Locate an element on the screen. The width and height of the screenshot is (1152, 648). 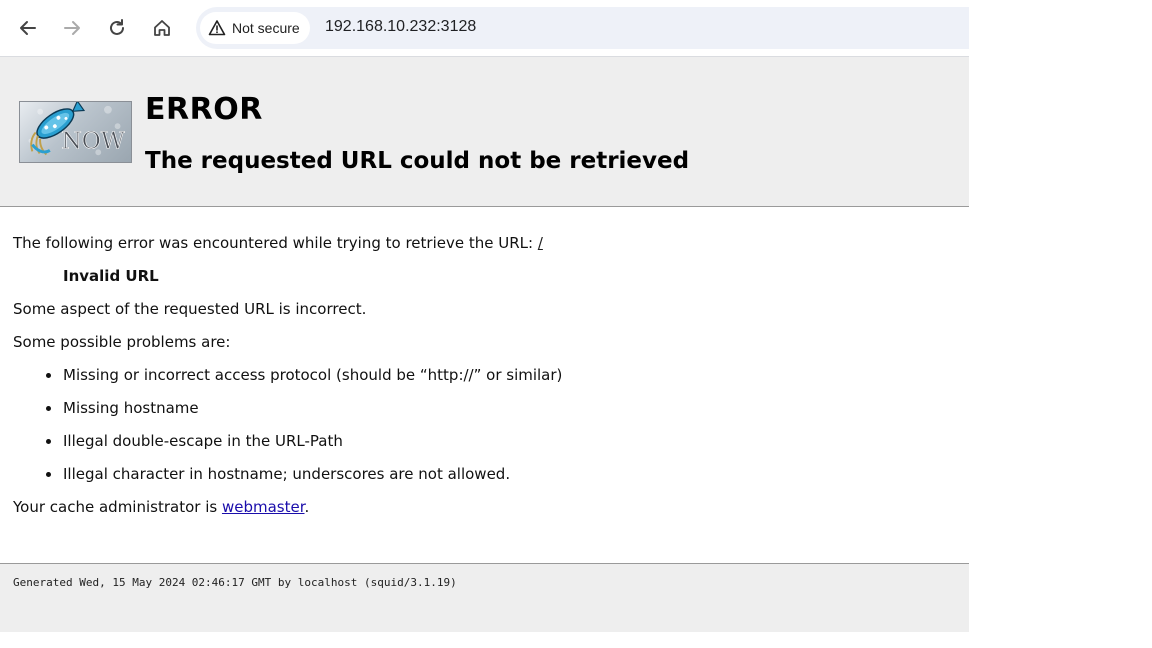
url-text: 192.168.10.232:3128 is located at coordinates (400, 27).